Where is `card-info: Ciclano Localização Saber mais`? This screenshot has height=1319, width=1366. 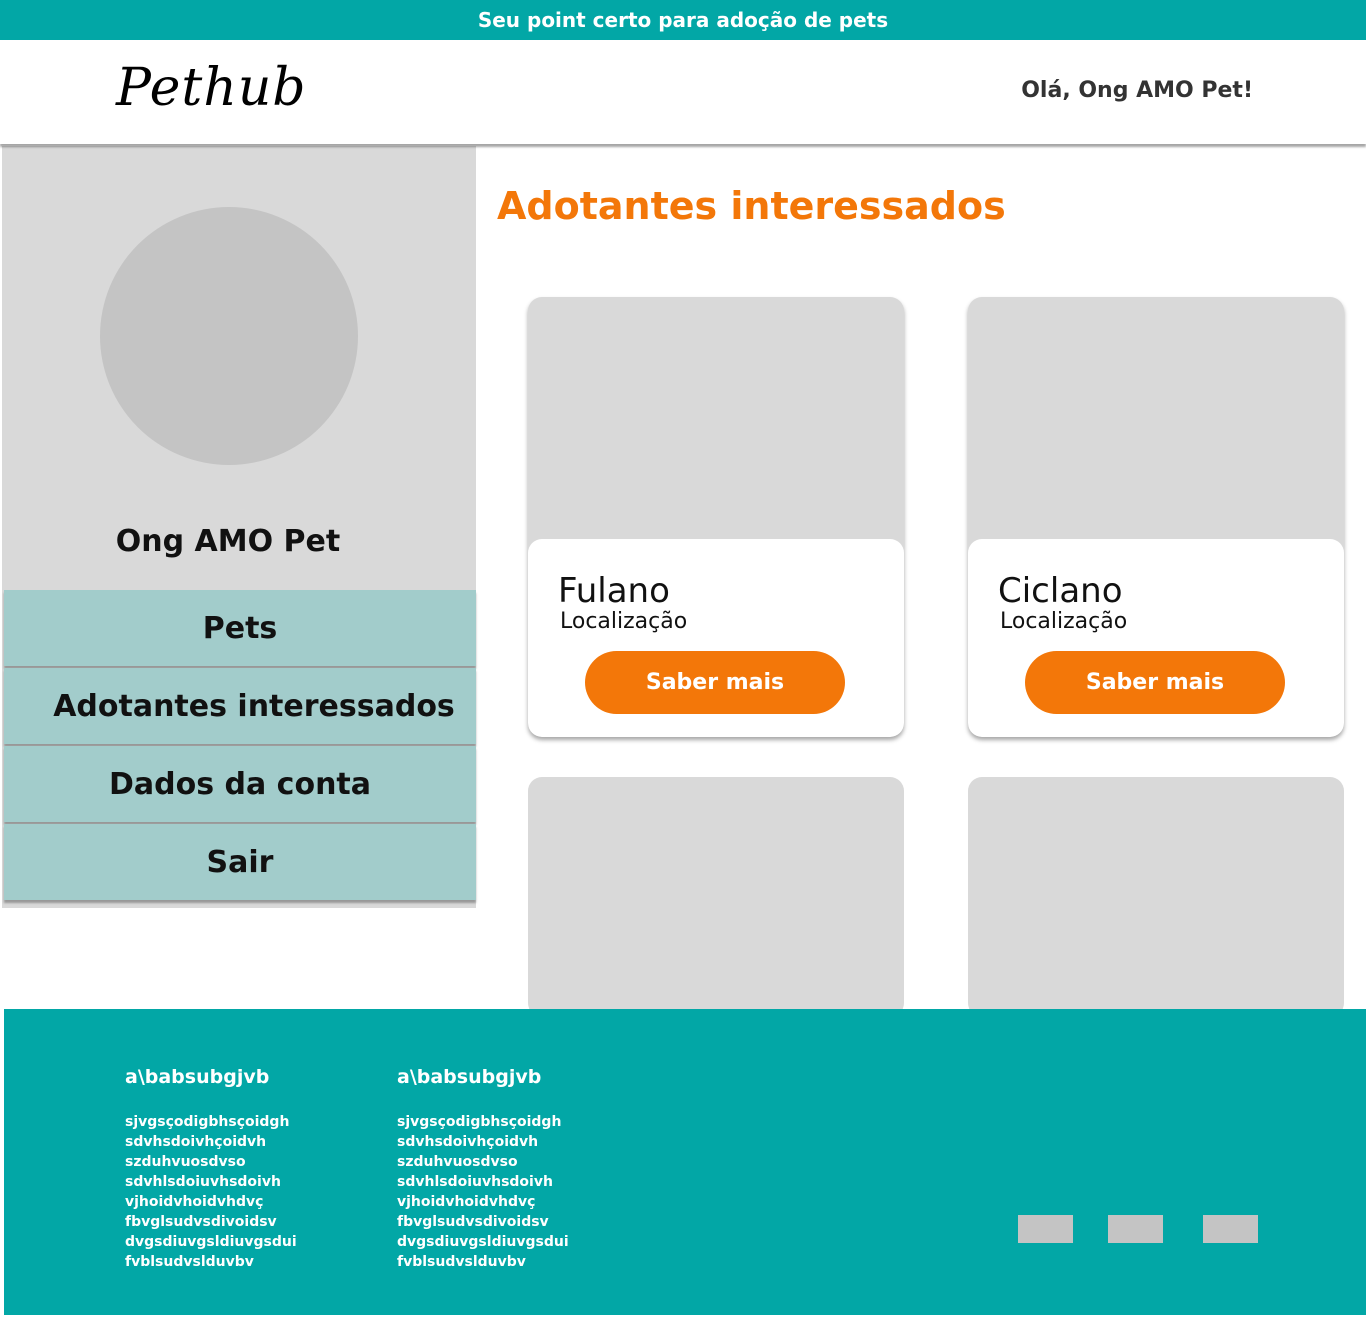
card-info: Ciclano Localização Saber mais is located at coordinates (1156, 638).